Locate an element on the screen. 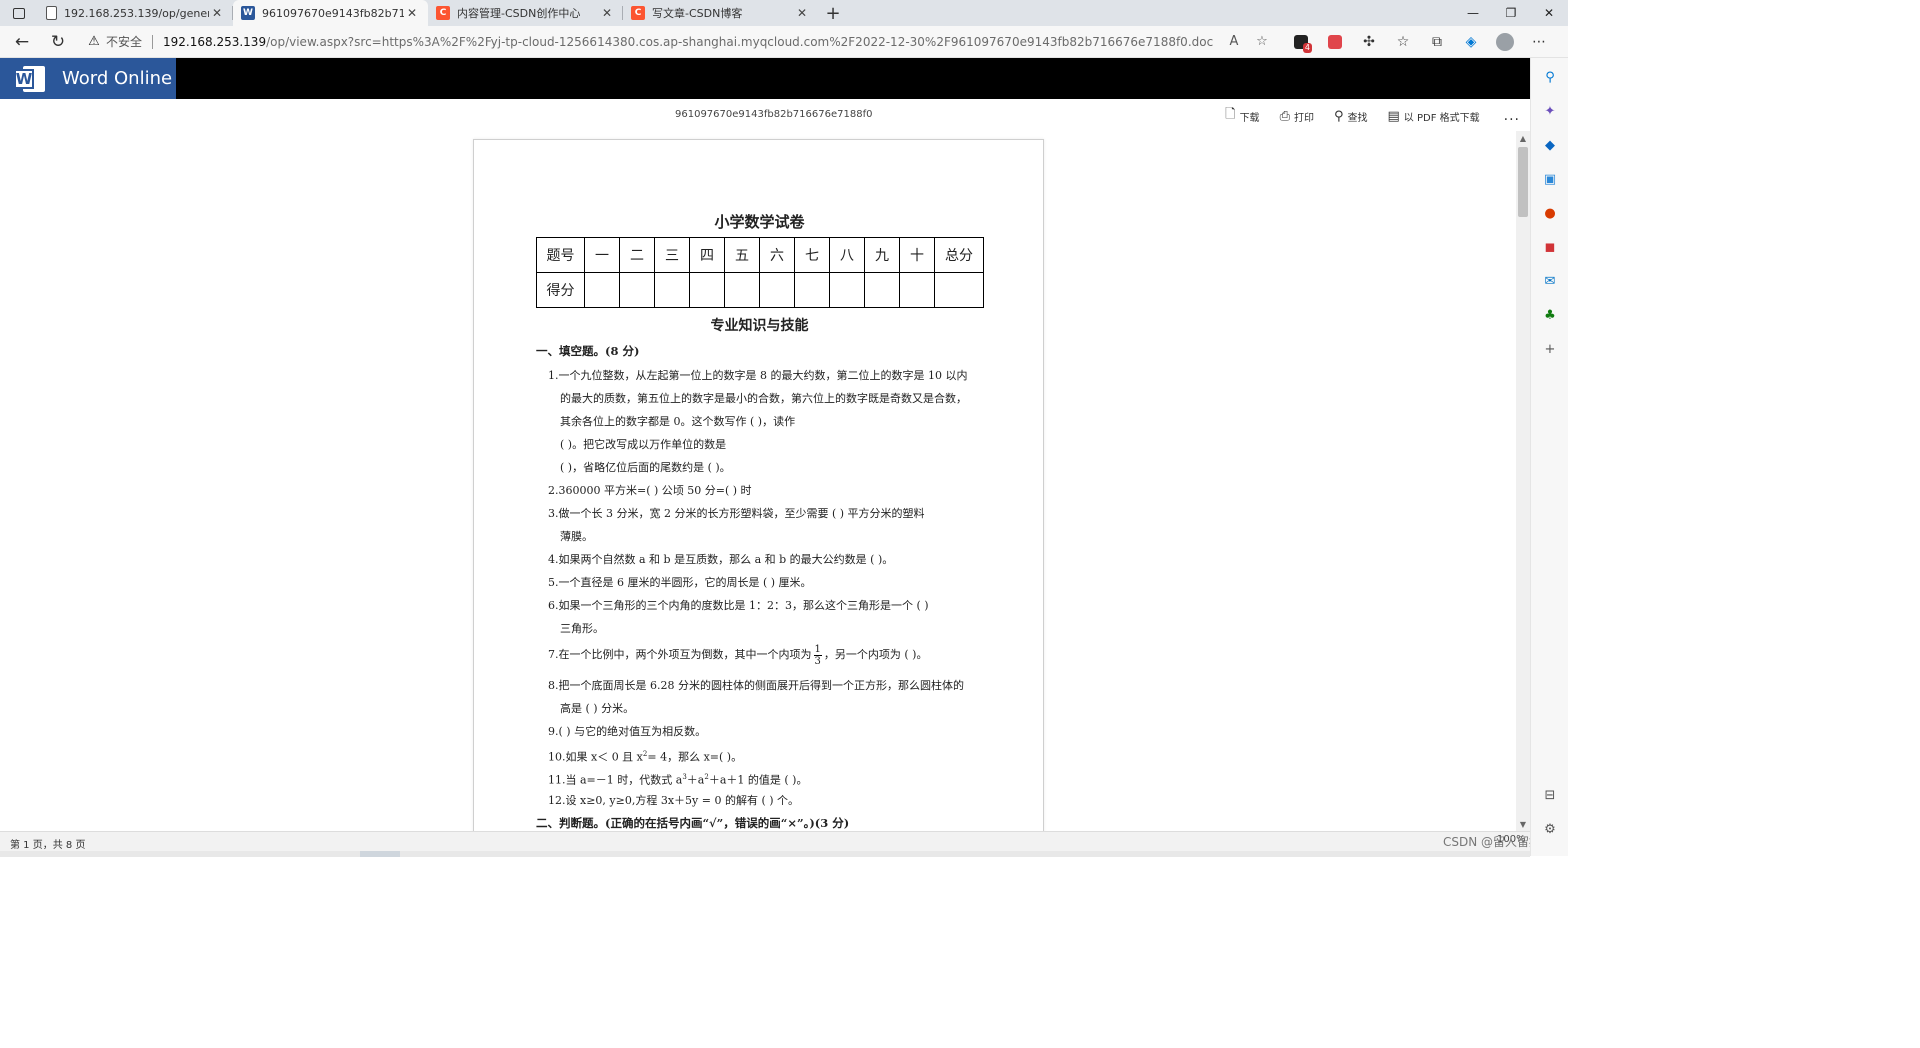 The height and width of the screenshot is (1048, 1920). status-bar: 第 1 页，共 8 页 is located at coordinates (765, 844).